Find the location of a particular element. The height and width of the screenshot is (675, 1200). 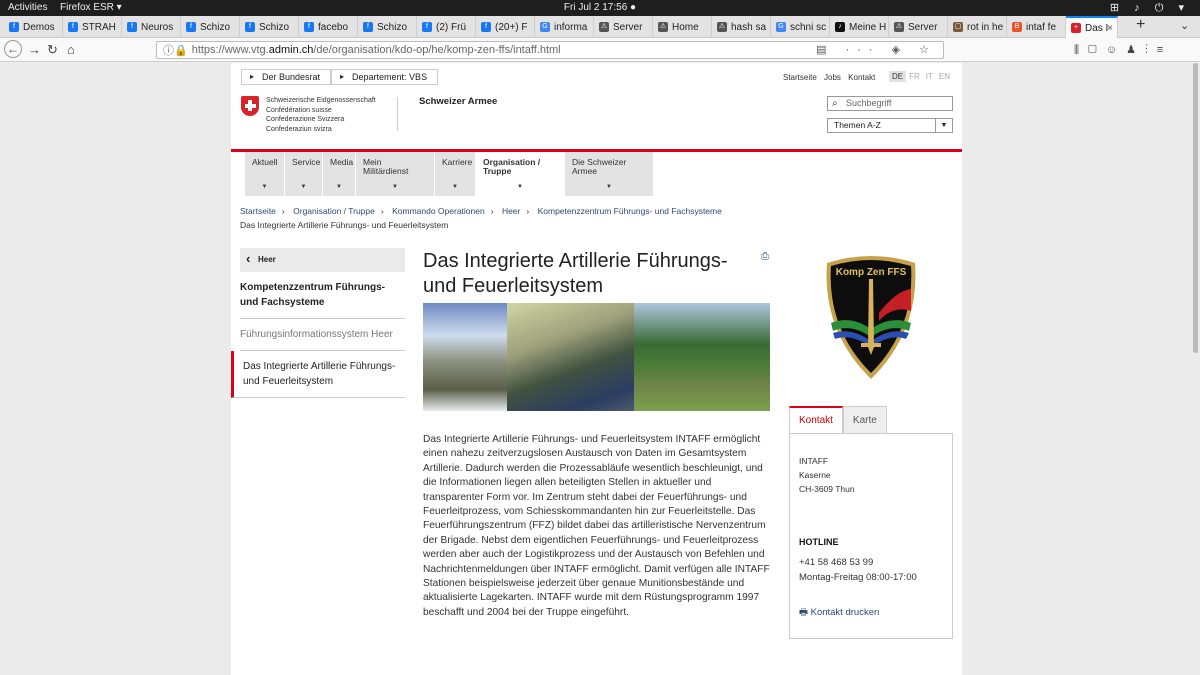

url-actions-icon: ▤ ··· ◈ ☆ is located at coordinates (876, 49).